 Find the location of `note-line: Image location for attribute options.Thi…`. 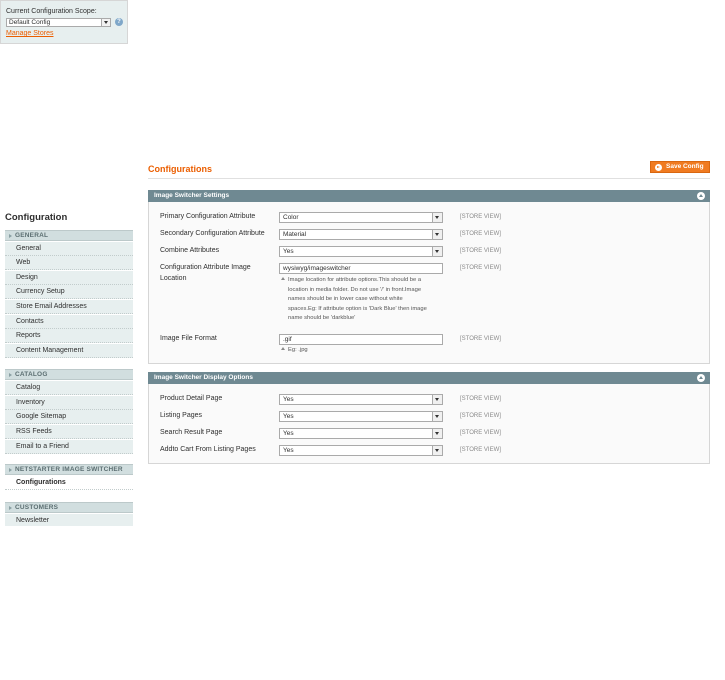

note-line: Image location for attribute options.Thi… is located at coordinates (355, 280).